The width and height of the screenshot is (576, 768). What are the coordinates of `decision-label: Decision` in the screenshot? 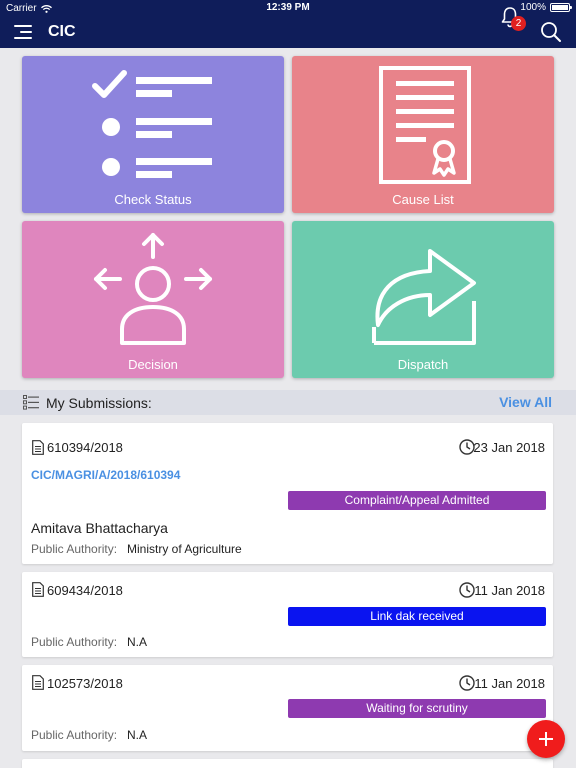 It's located at (153, 364).